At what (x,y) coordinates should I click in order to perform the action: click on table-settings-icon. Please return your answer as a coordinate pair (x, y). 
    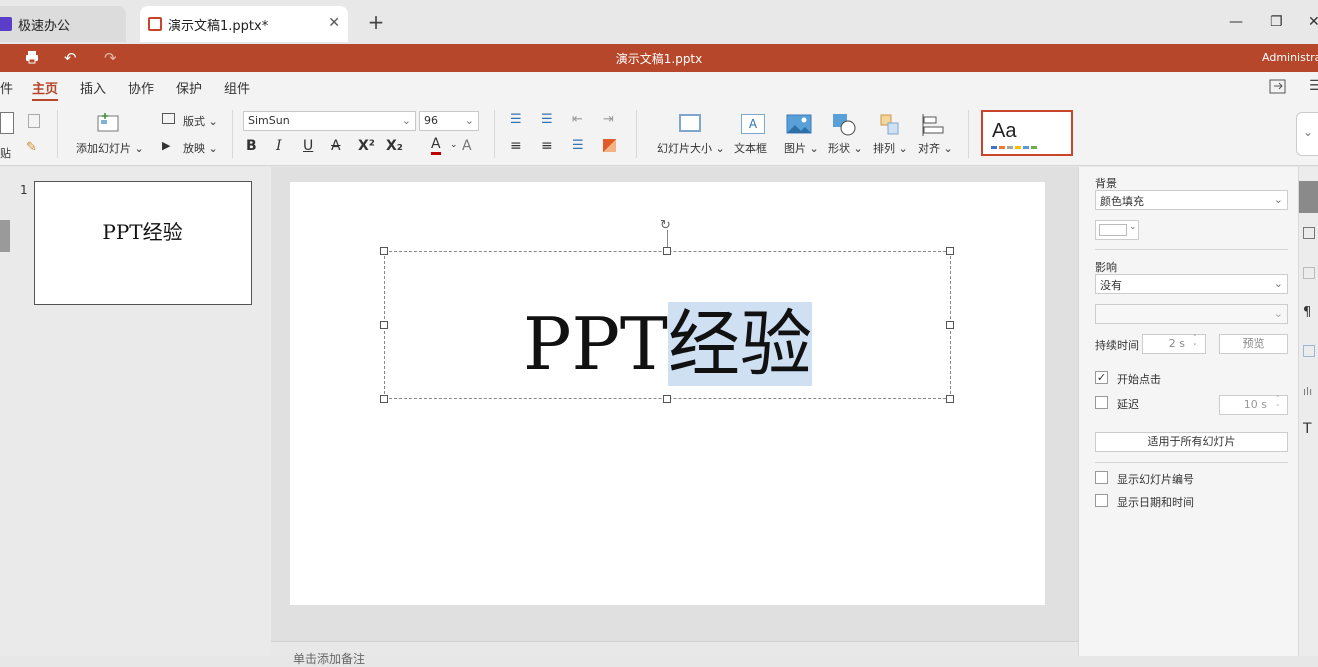
    Looking at the image, I should click on (1309, 351).